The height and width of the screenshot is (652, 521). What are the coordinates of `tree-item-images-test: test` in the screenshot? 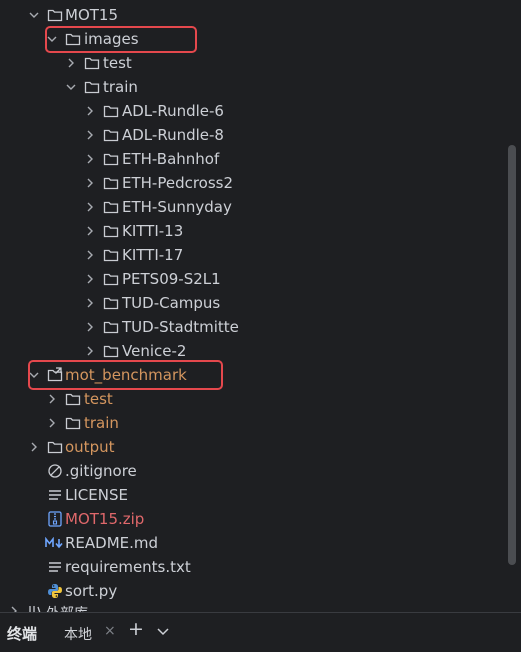 It's located at (254, 63).